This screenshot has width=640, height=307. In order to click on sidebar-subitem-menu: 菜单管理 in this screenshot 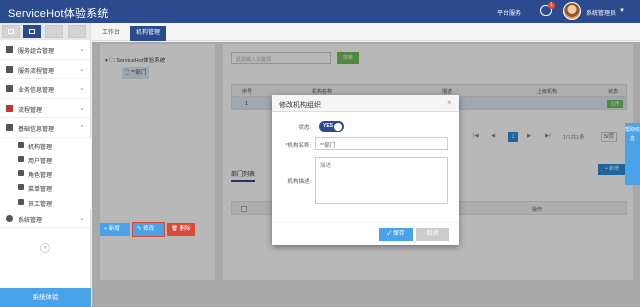, I will do `click(45, 187)`.